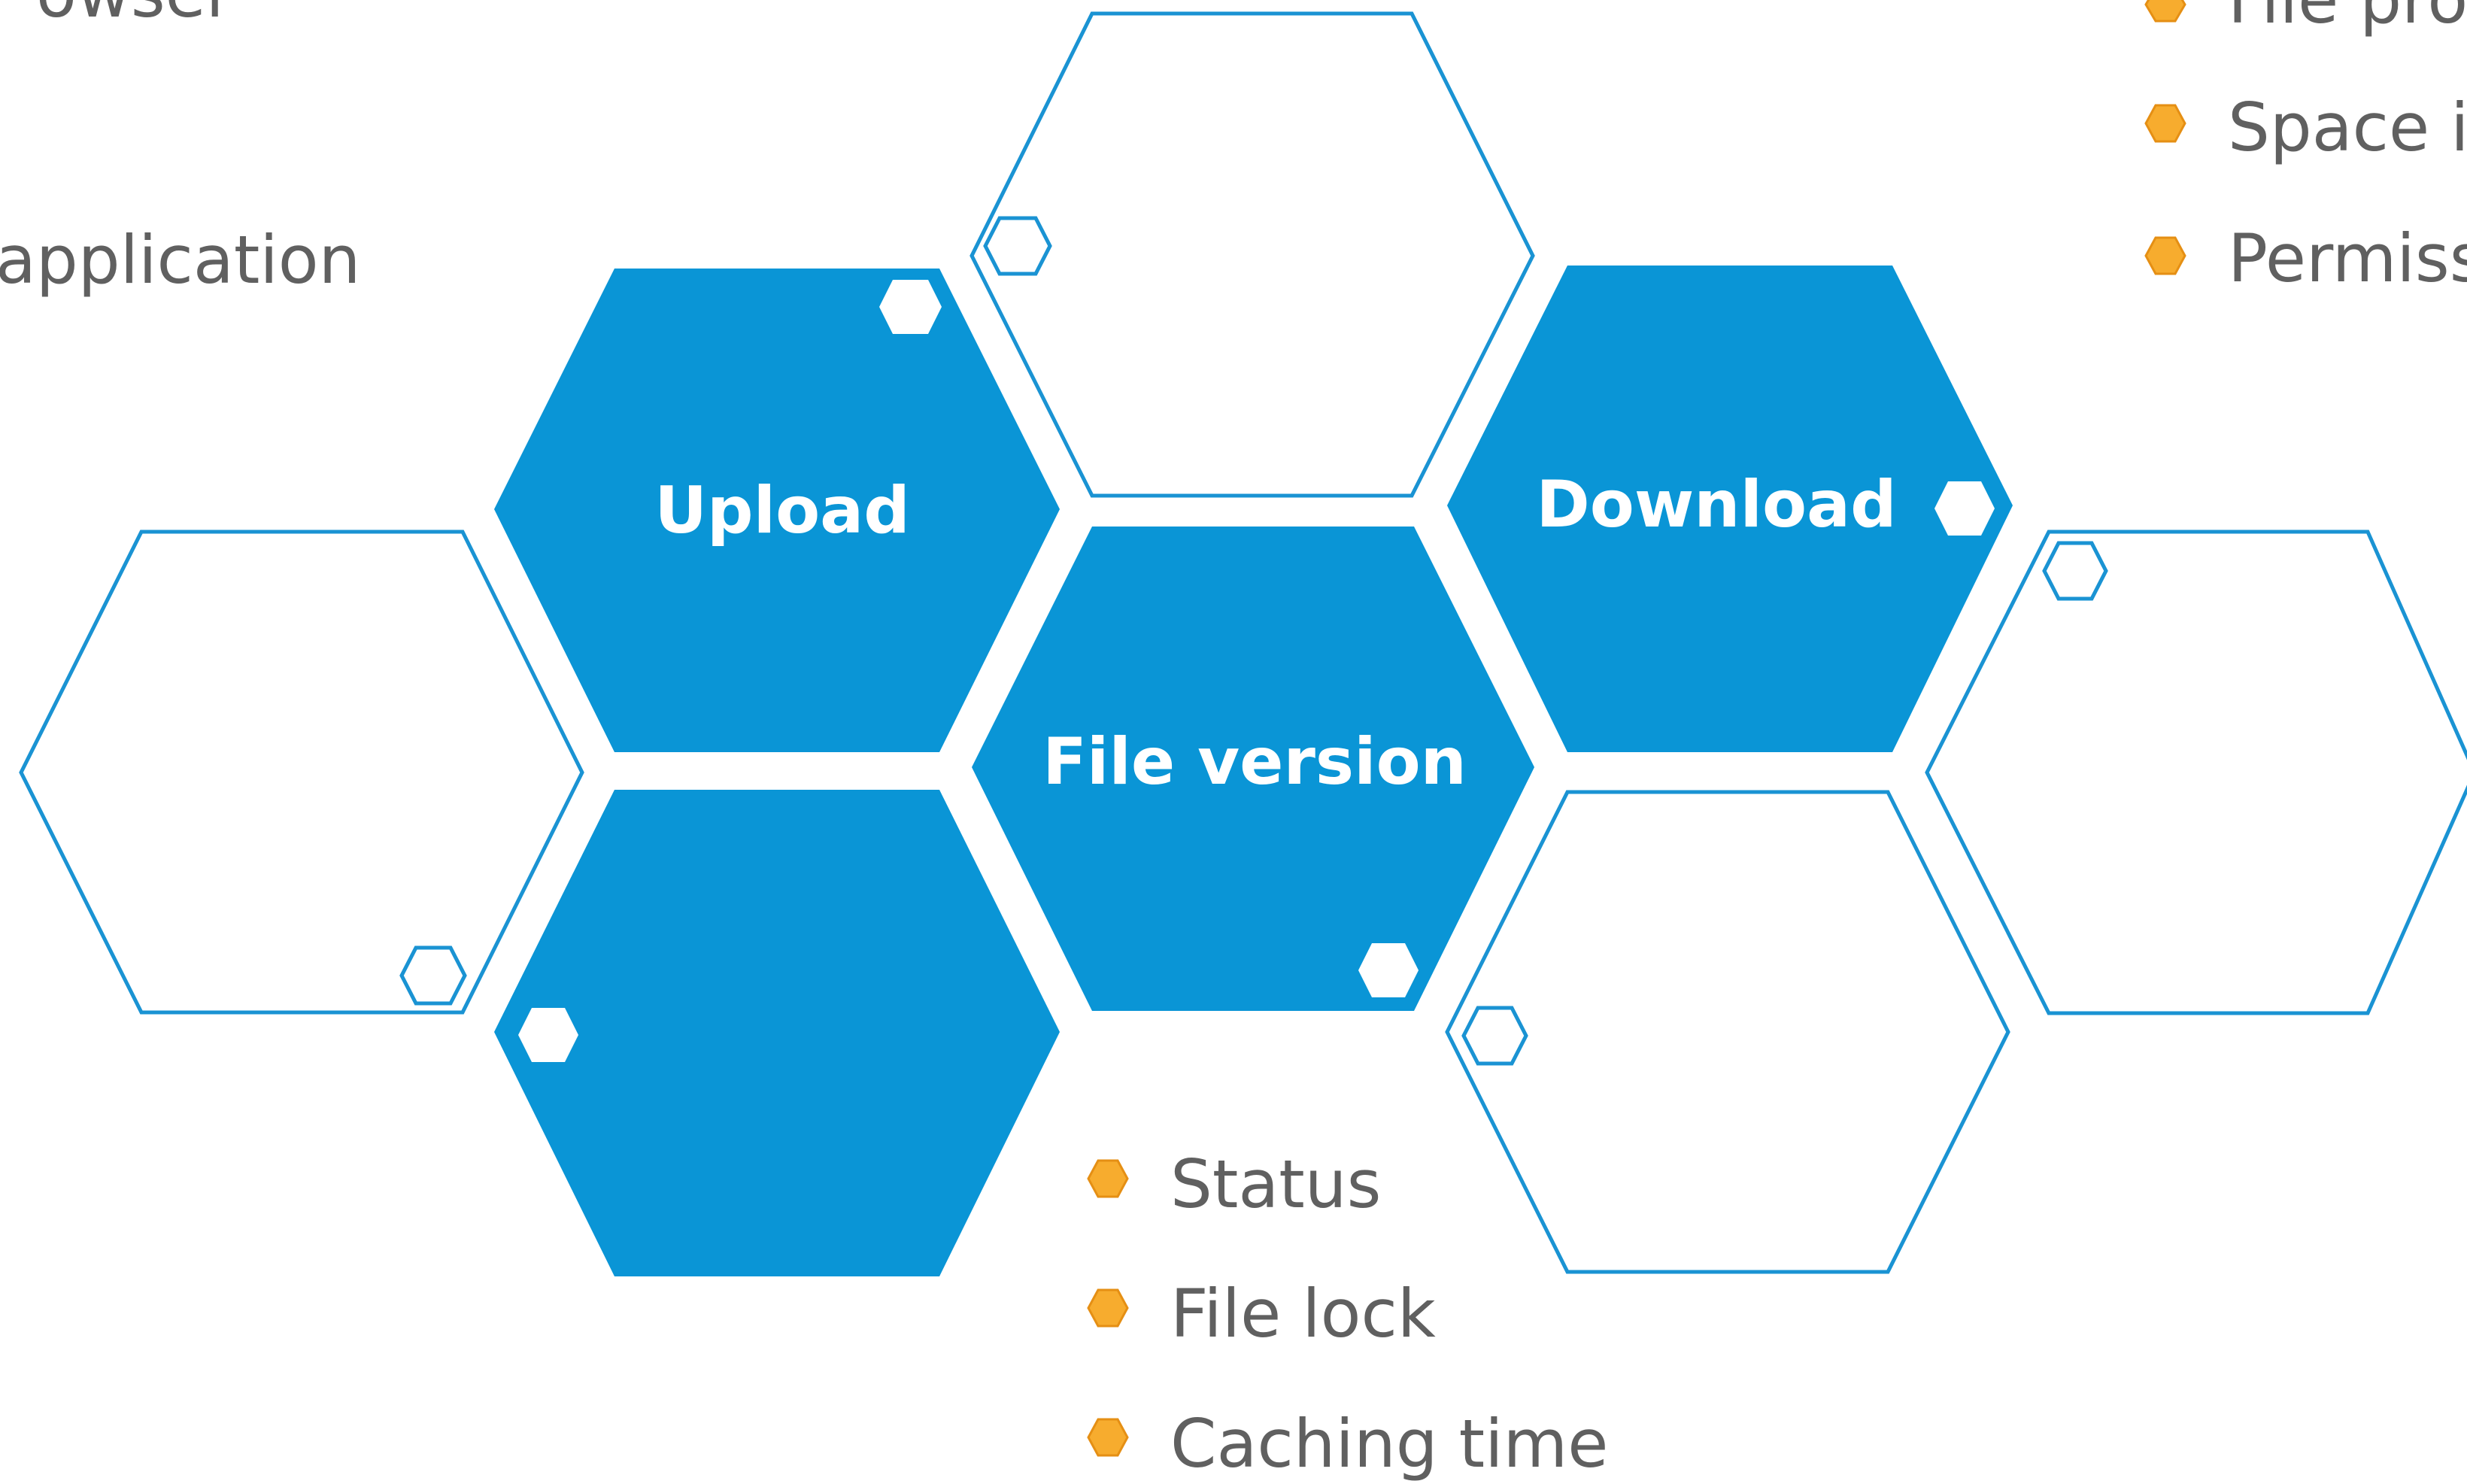 This screenshot has height=1484, width=2467. Describe the element at coordinates (433, 975) in the screenshot. I see `small-outline-hexagon-left` at that location.